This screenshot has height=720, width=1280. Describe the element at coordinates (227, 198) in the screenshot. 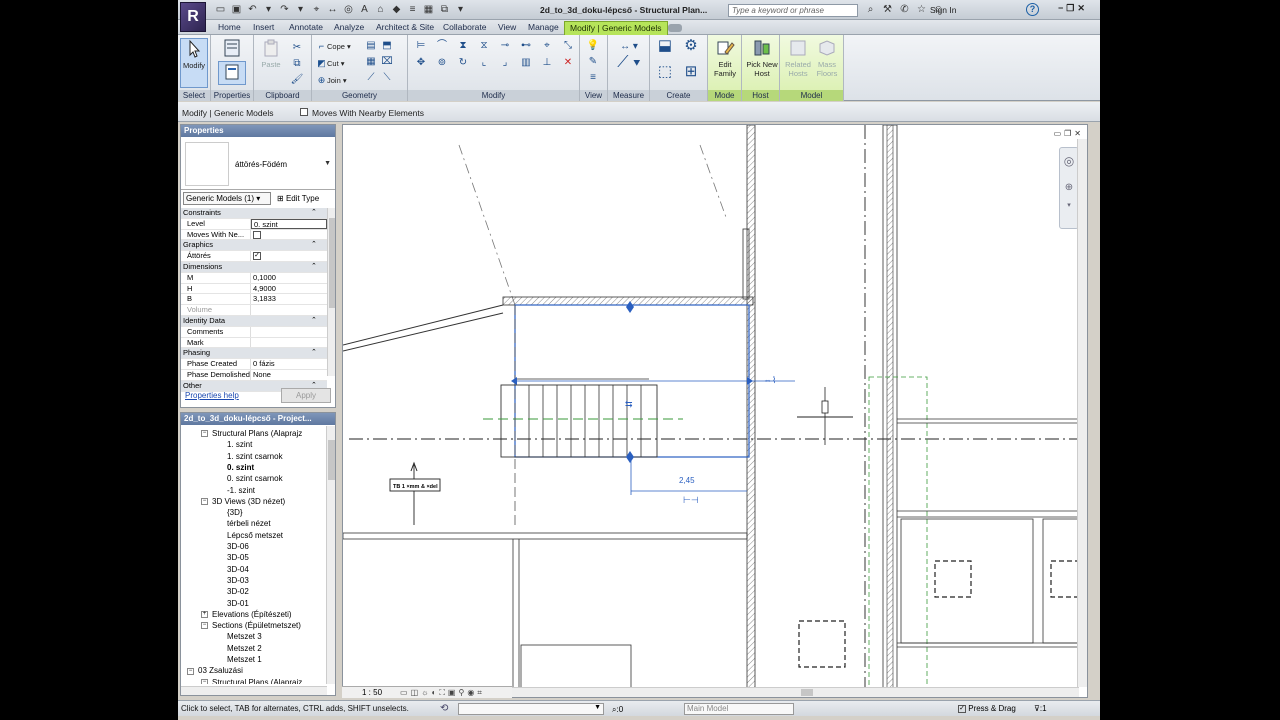

I see `instance-filter-select: Generic Models (1) ▾` at that location.